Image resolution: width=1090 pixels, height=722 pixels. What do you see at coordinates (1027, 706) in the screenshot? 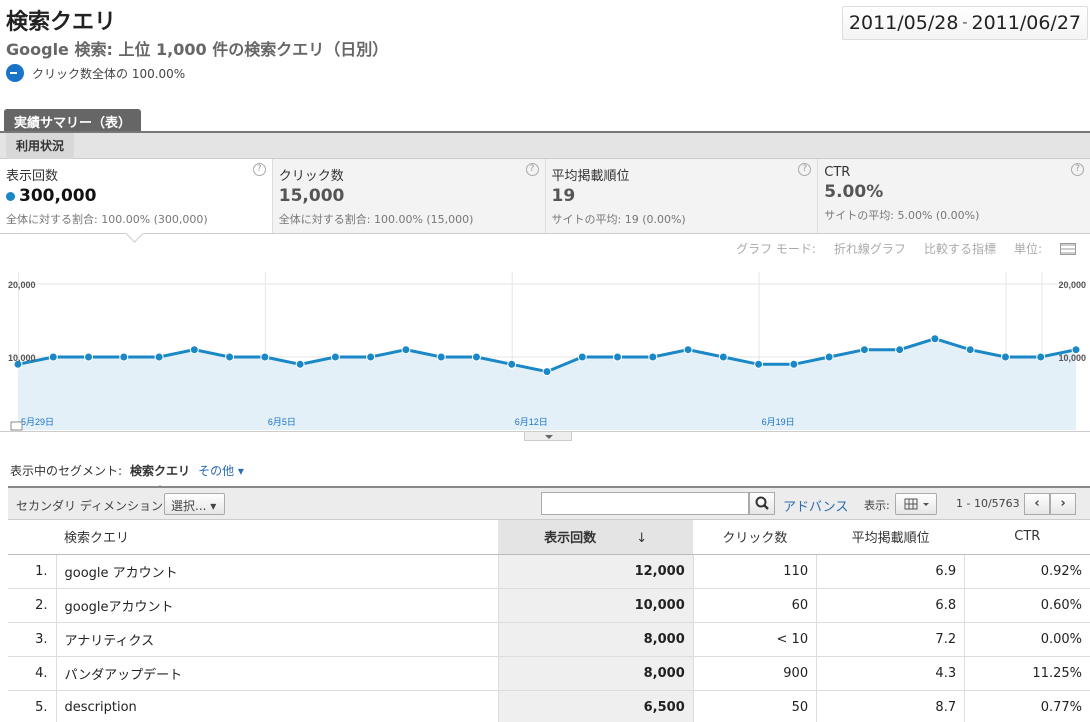
I see `row-ctr: 0.77%` at bounding box center [1027, 706].